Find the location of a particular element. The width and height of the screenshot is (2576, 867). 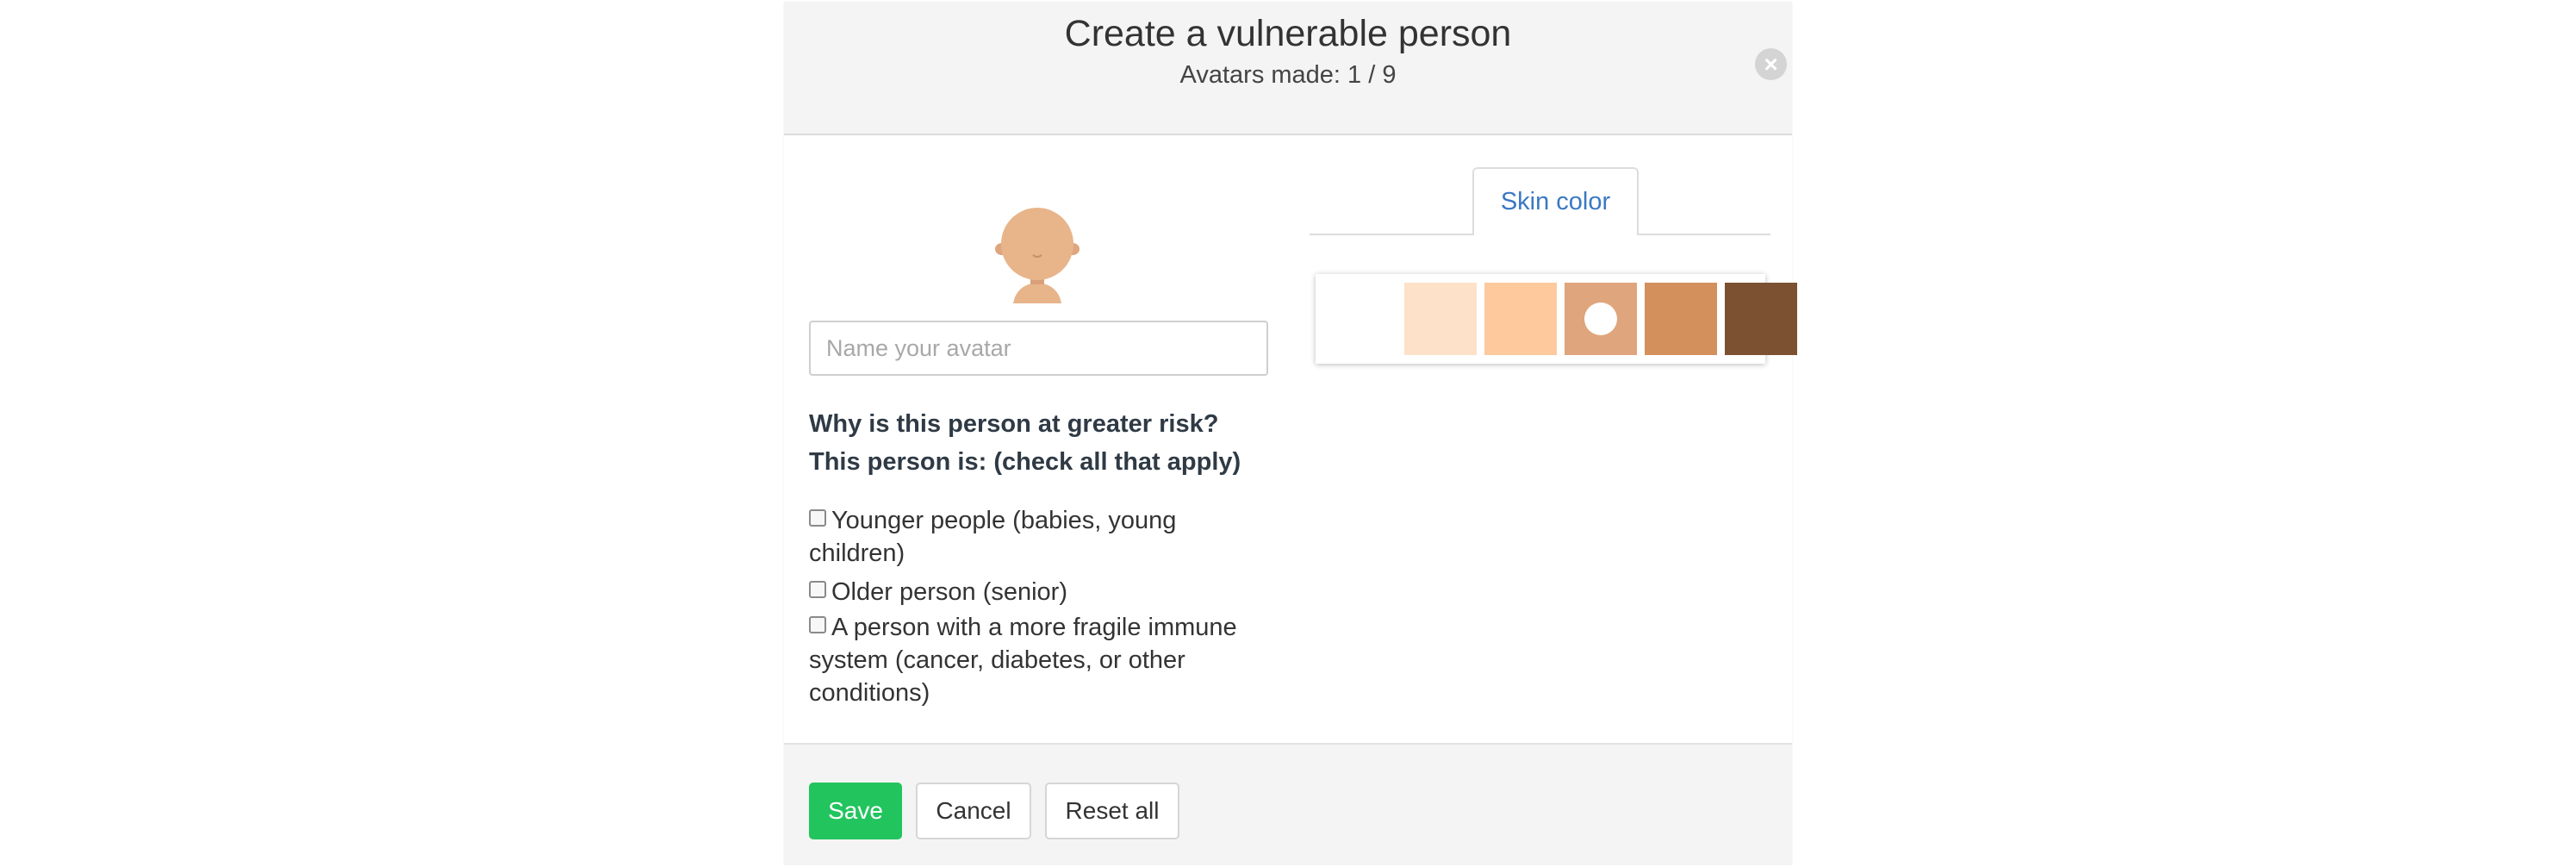

tab-skin-color: Skin color is located at coordinates (1556, 201).